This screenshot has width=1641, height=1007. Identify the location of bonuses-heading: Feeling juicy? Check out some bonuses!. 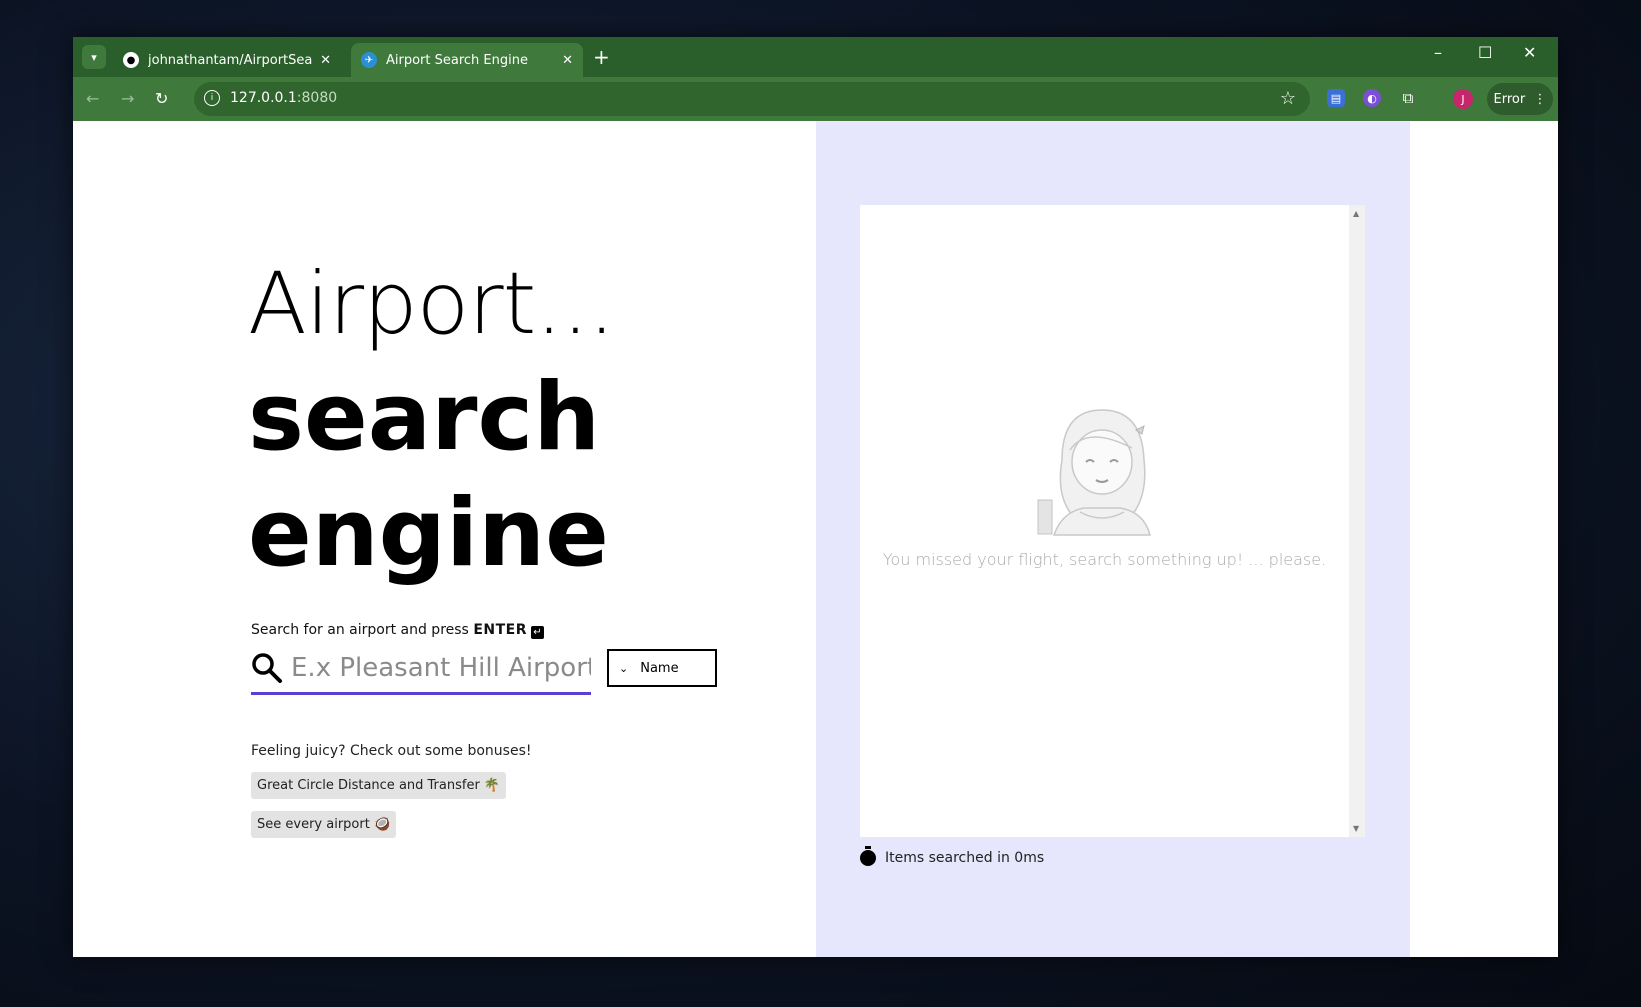
(391, 751).